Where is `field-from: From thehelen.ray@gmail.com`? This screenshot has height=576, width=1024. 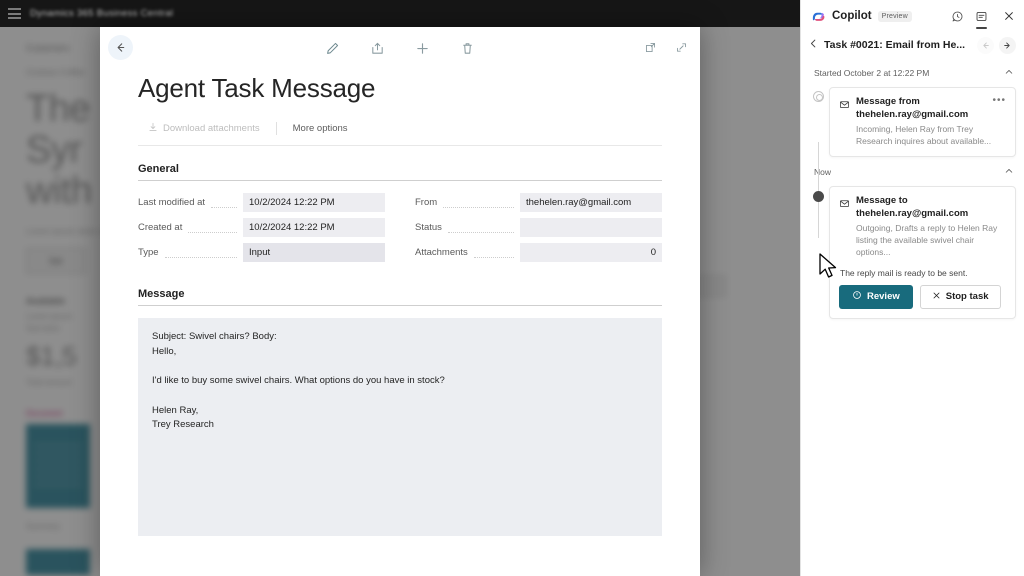 field-from: From thehelen.ray@gmail.com is located at coordinates (538, 202).